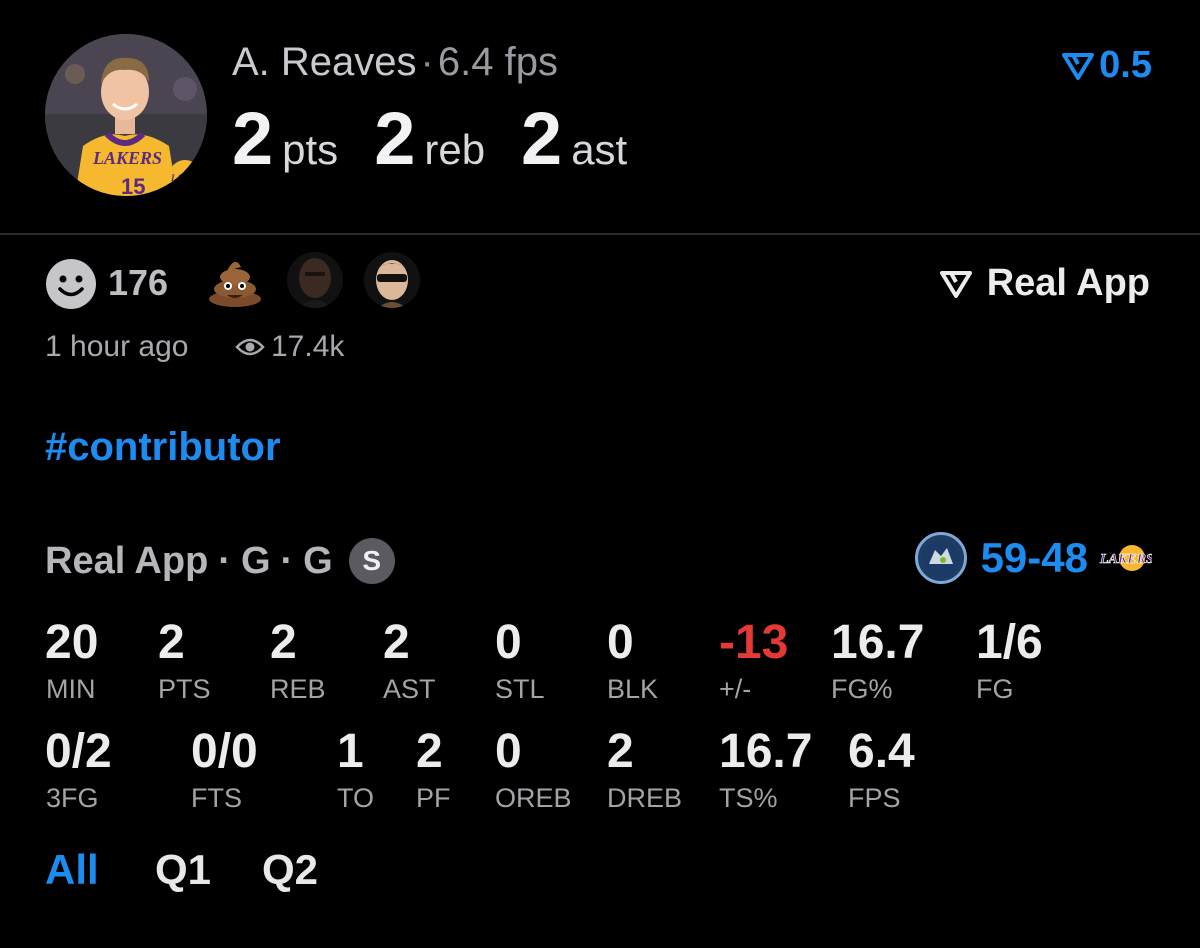 The image size is (1200, 948). I want to click on starter-badge: S, so click(371, 561).